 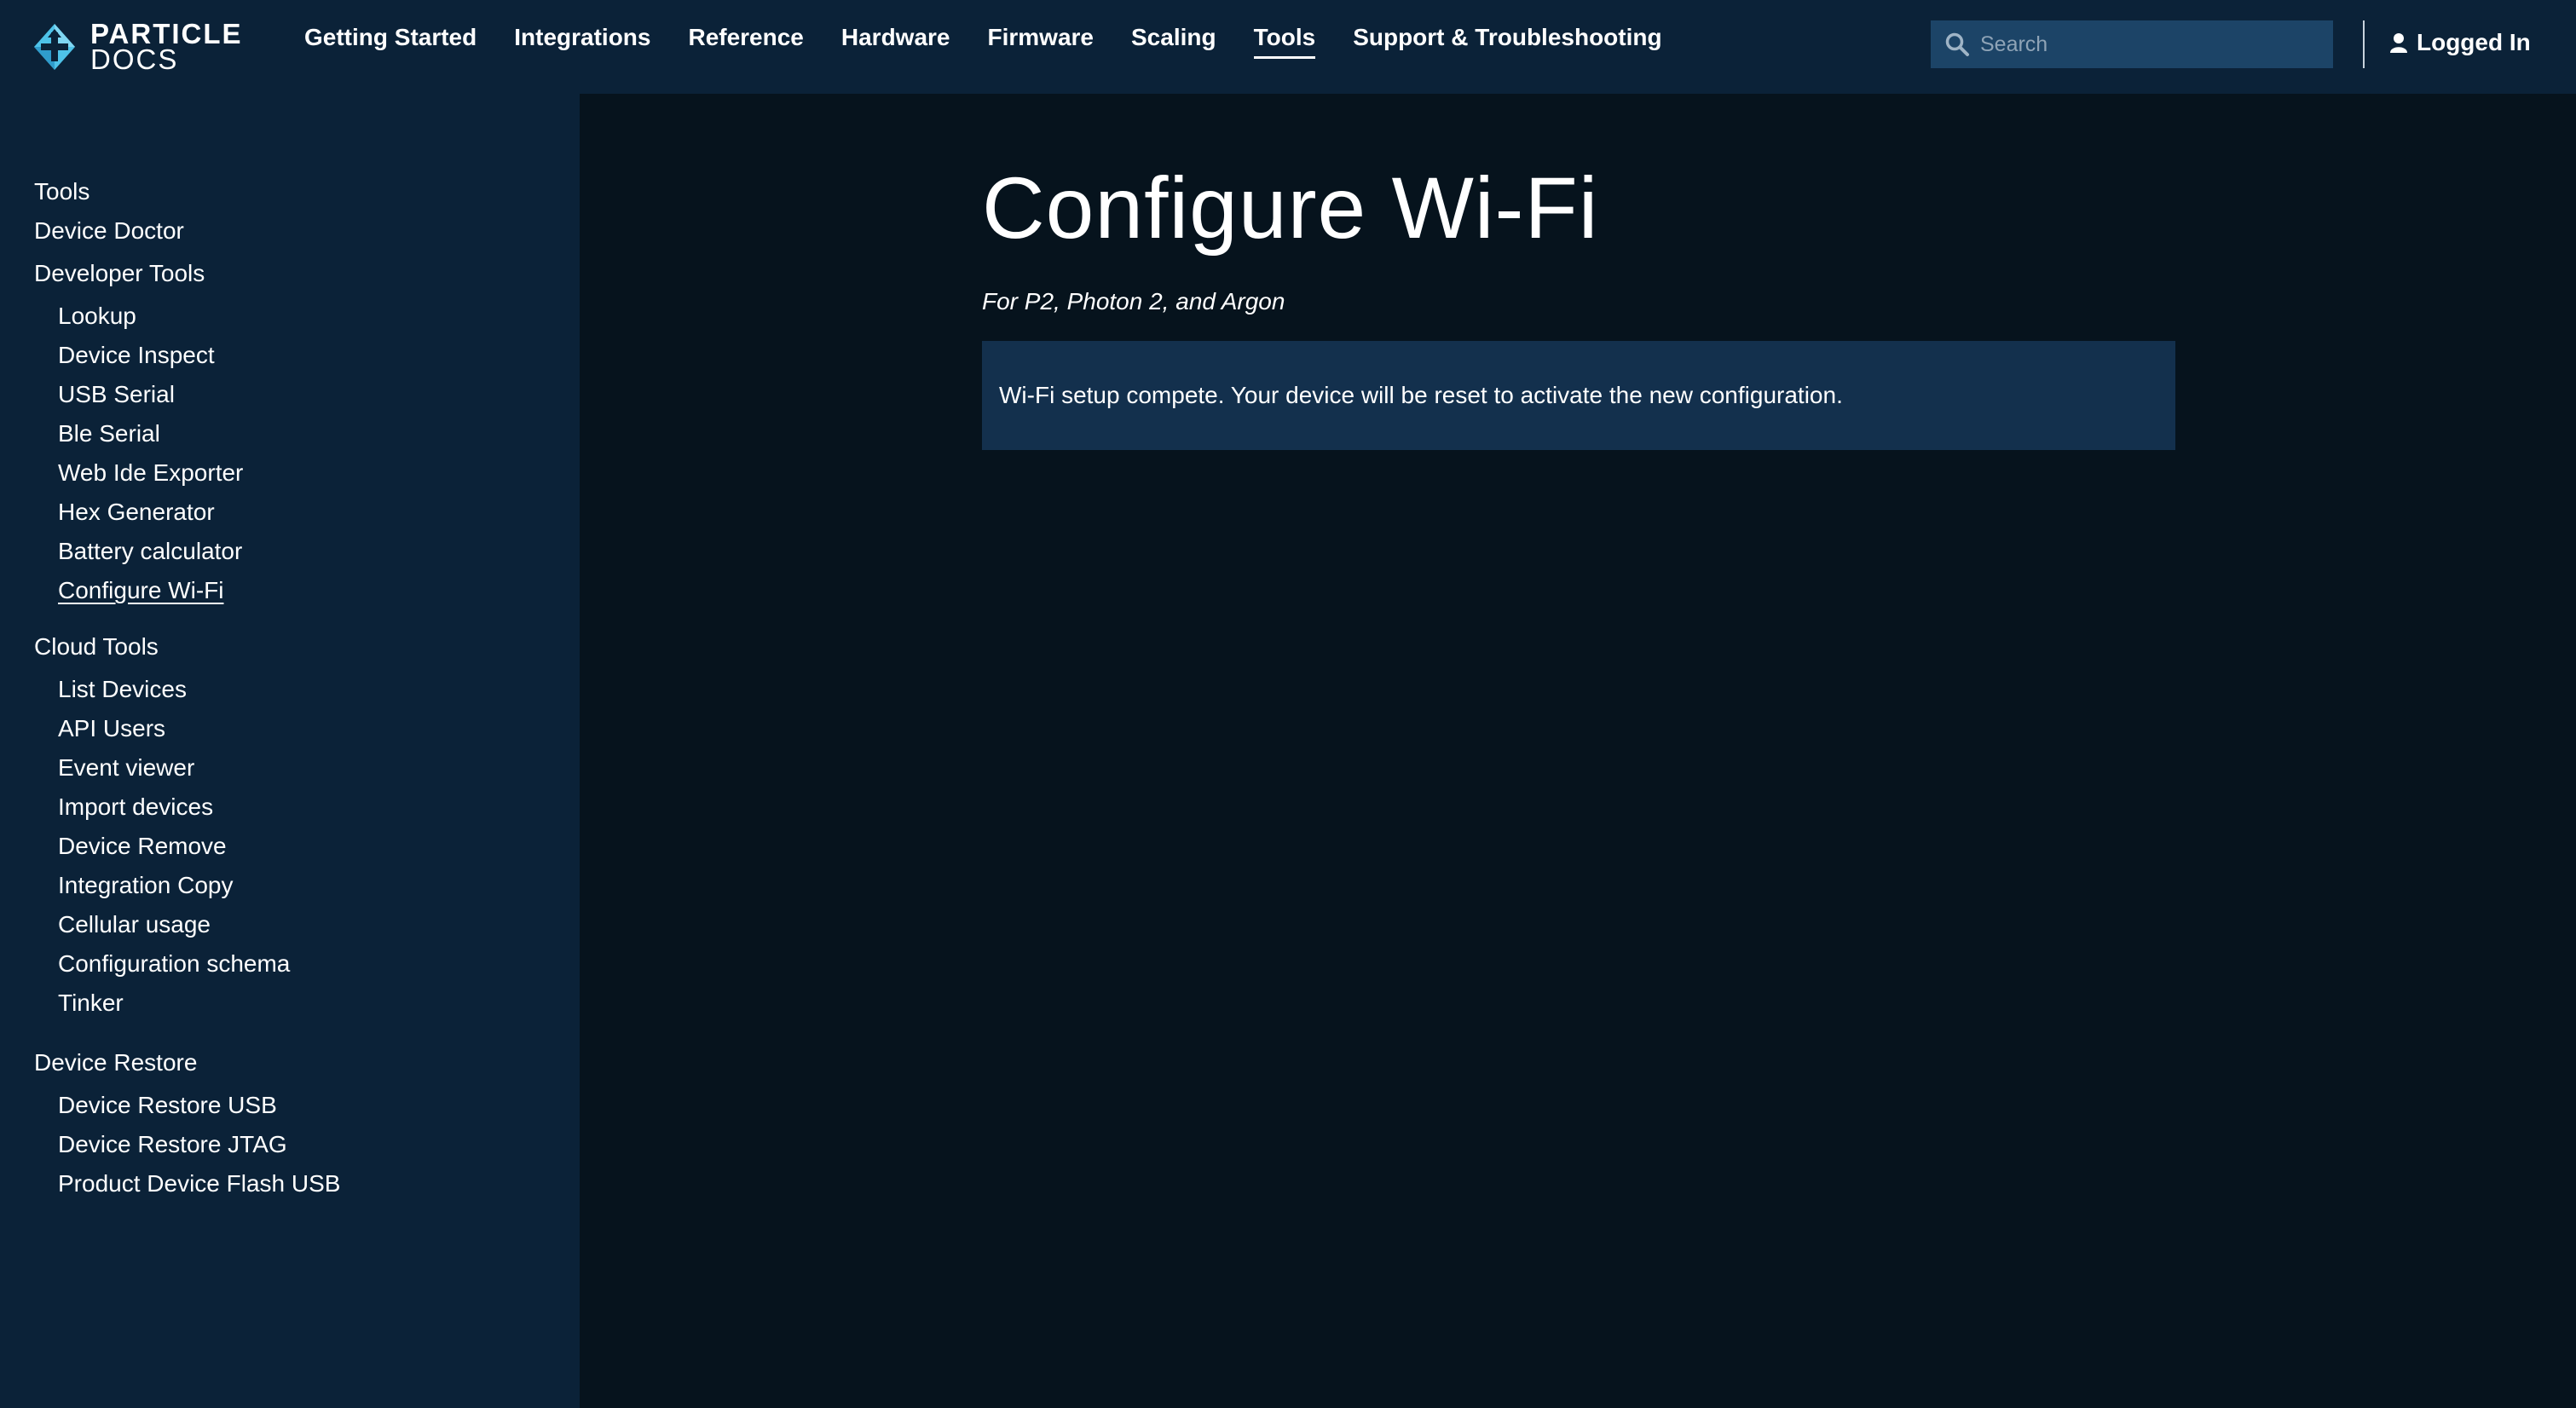 I want to click on sidebar-item-import-devices: Import devices, so click(x=135, y=807).